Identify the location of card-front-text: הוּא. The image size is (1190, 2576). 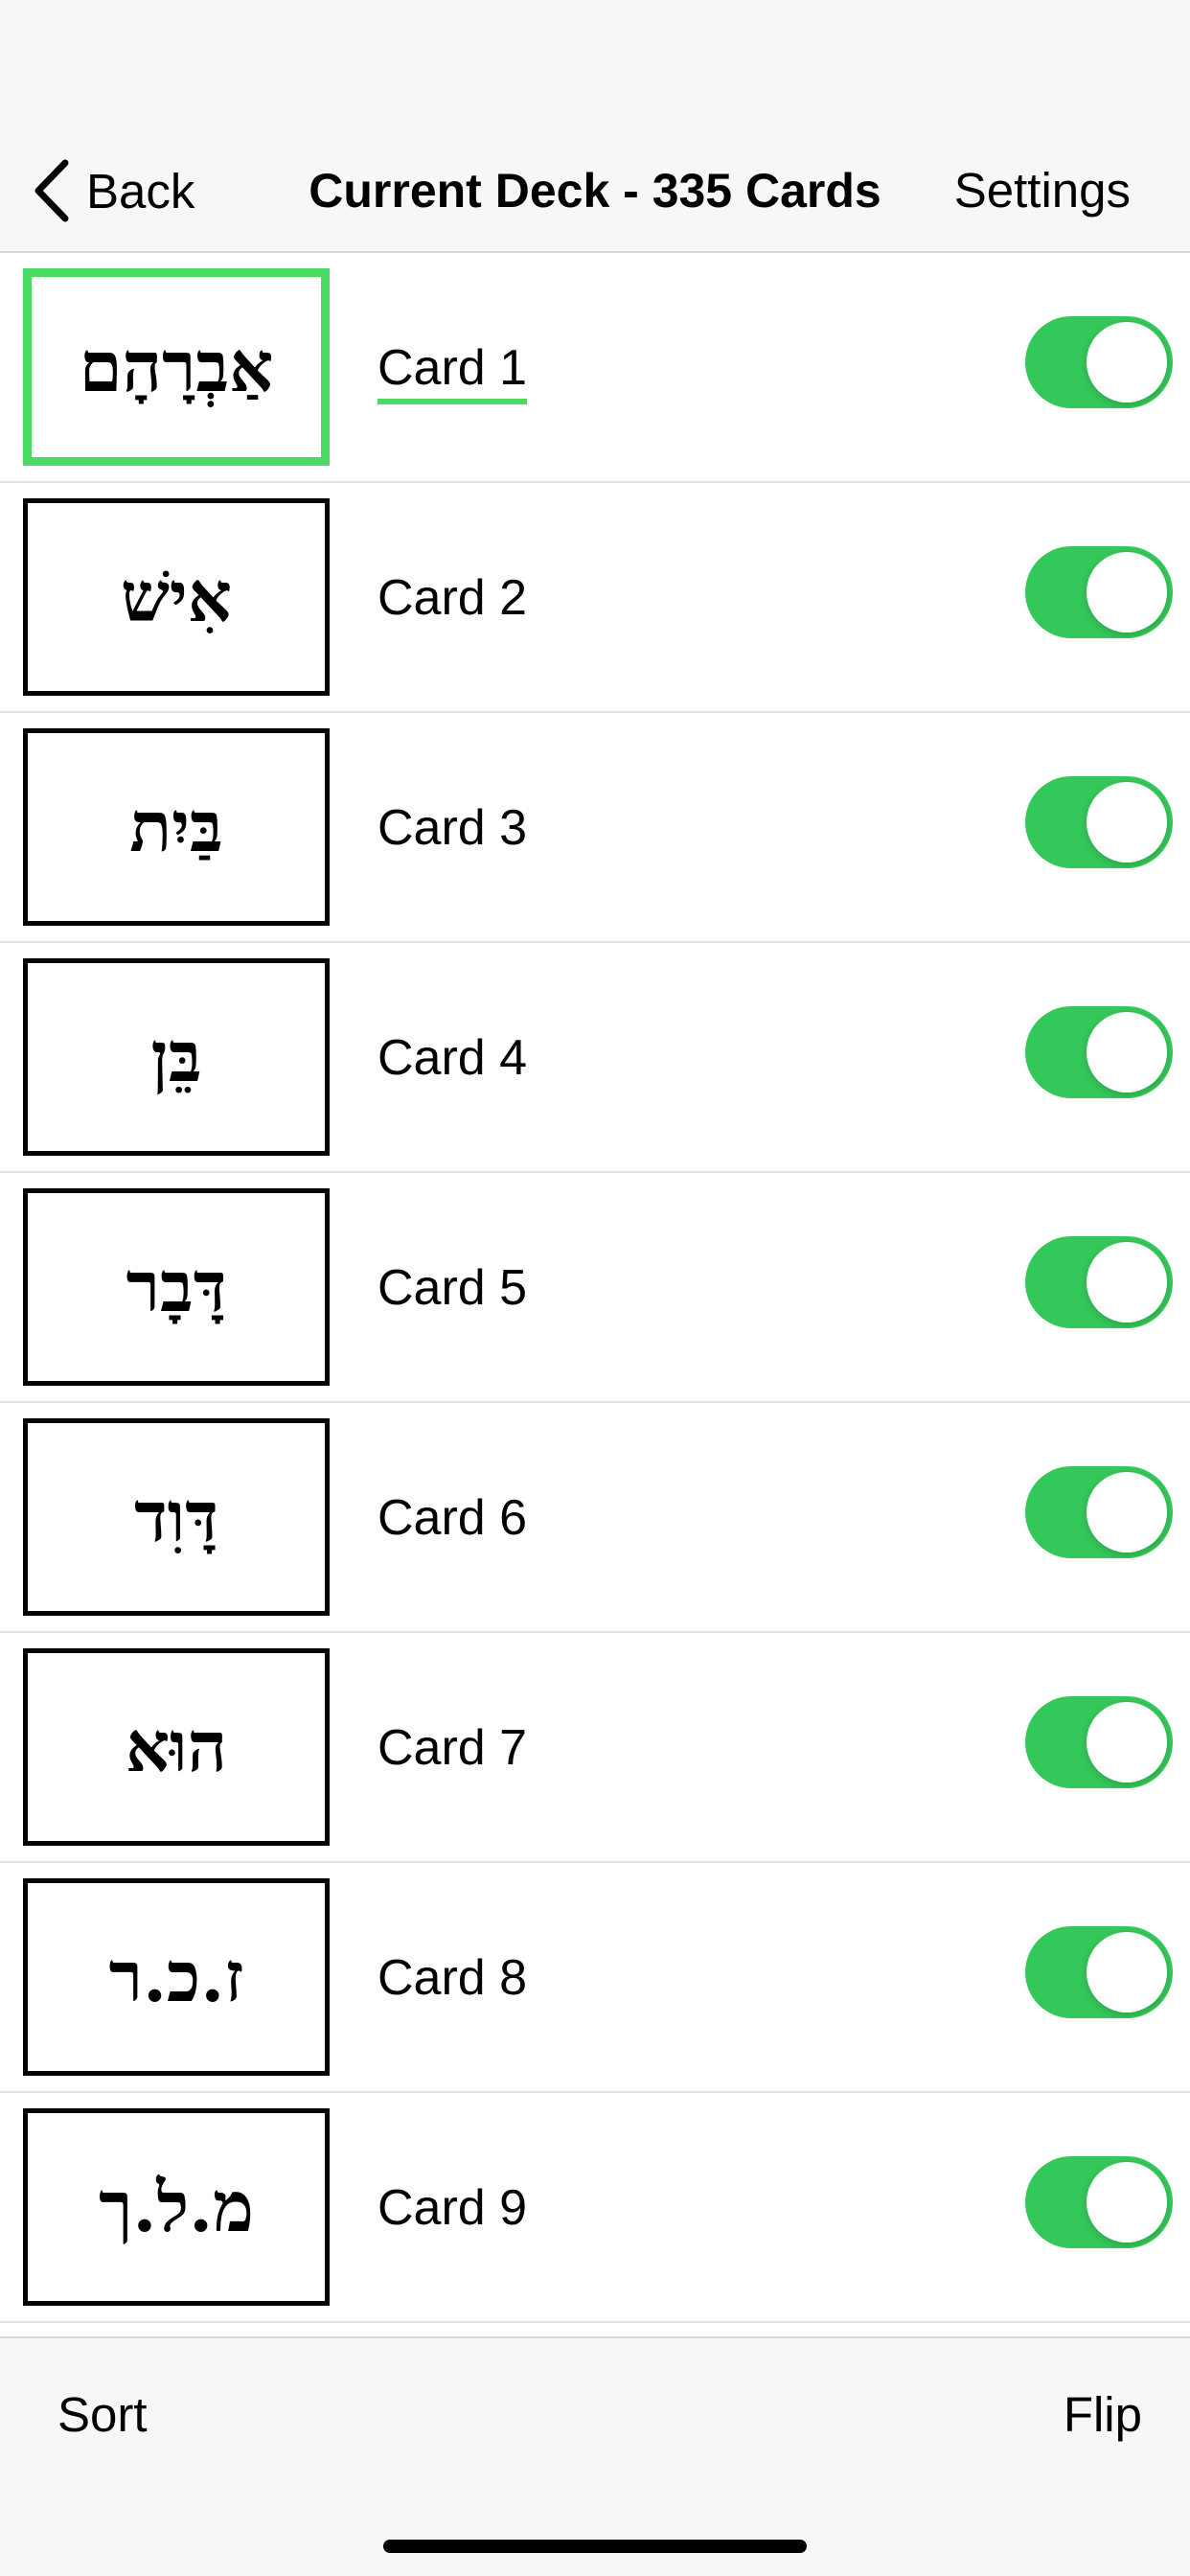
(177, 1746).